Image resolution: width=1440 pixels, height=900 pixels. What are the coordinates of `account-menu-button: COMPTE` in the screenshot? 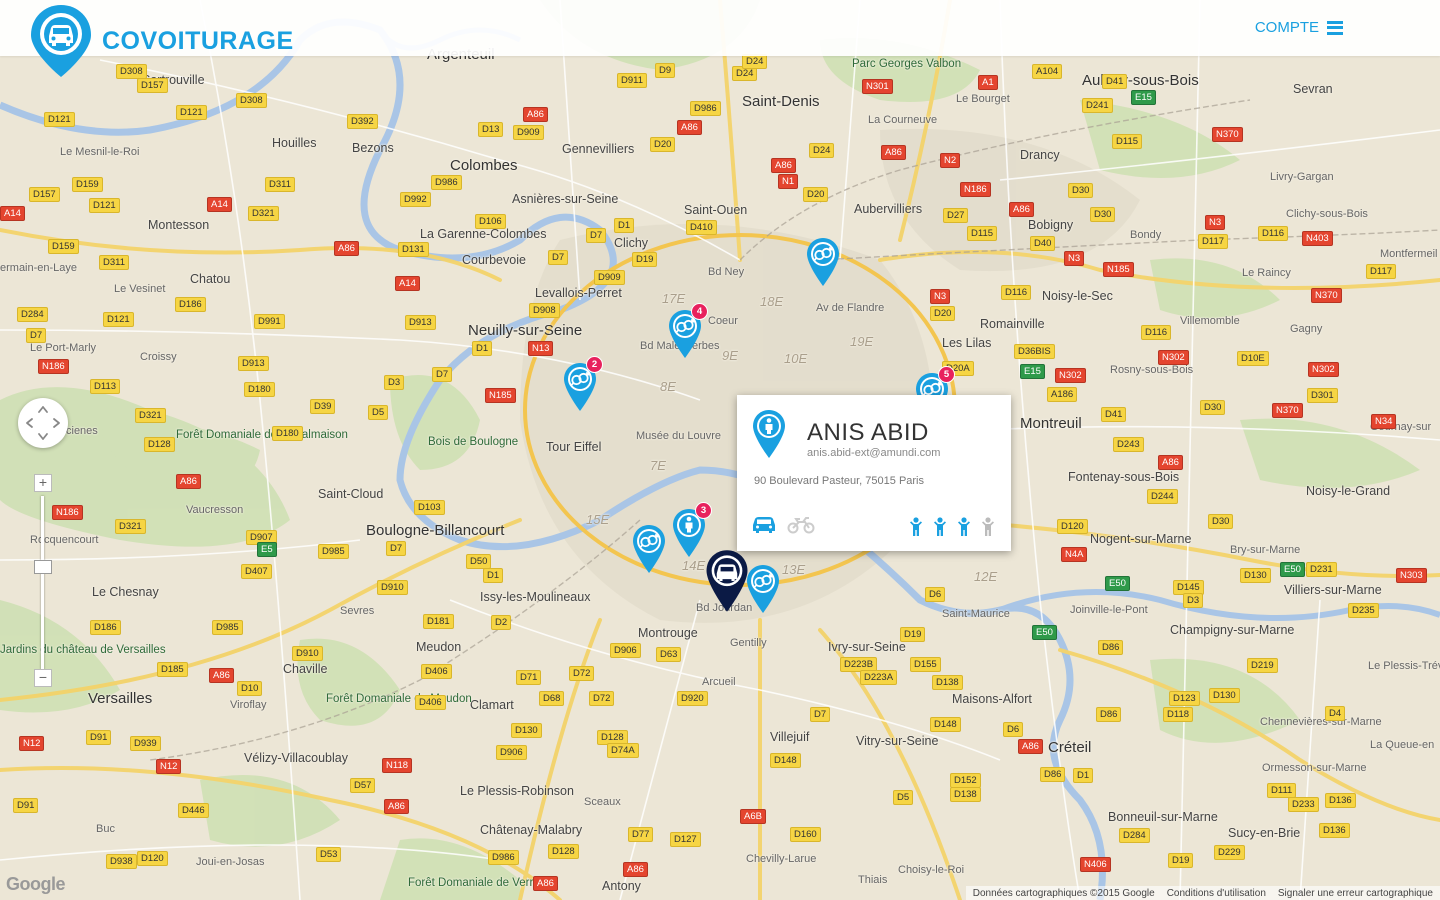 It's located at (1299, 27).